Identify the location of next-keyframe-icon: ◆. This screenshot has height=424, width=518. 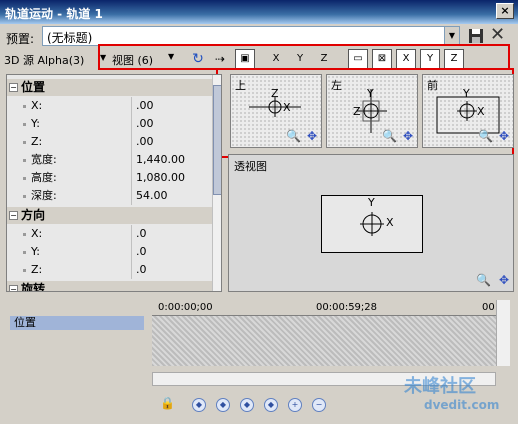
(247, 405).